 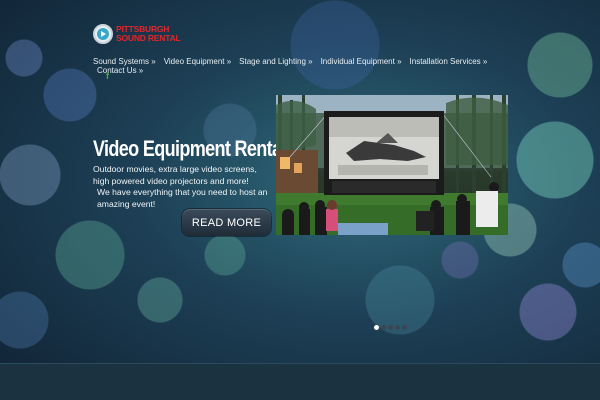 I want to click on hero-image, so click(x=392, y=165).